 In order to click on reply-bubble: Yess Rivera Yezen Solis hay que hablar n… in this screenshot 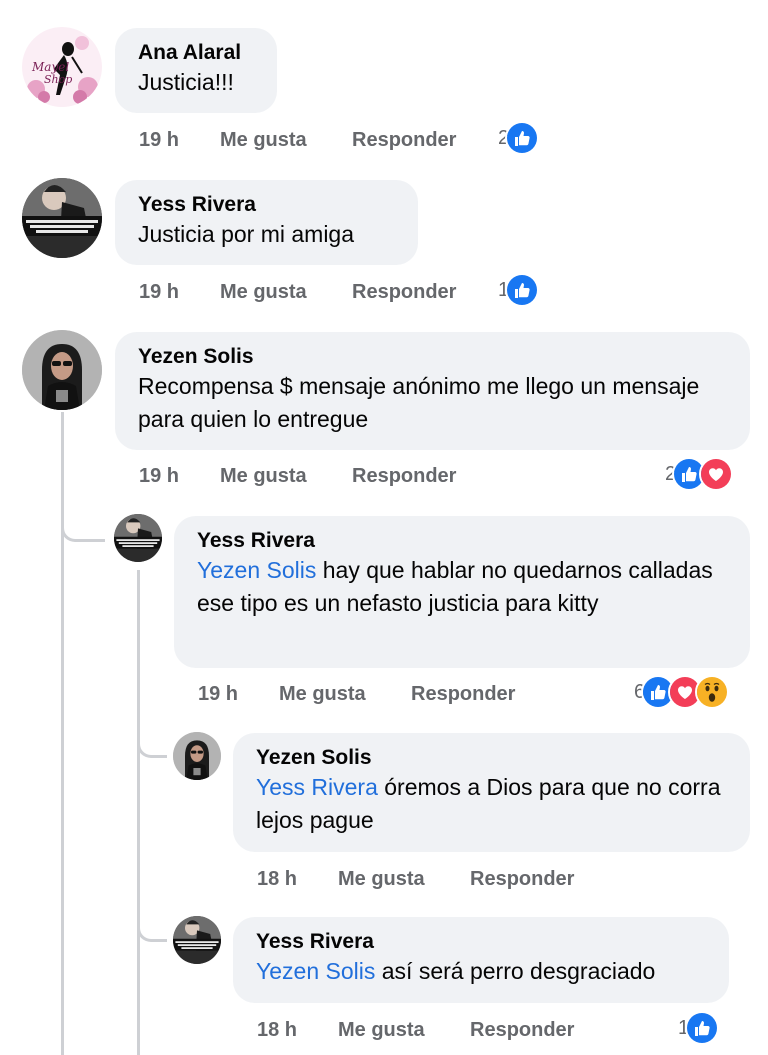, I will do `click(462, 592)`.